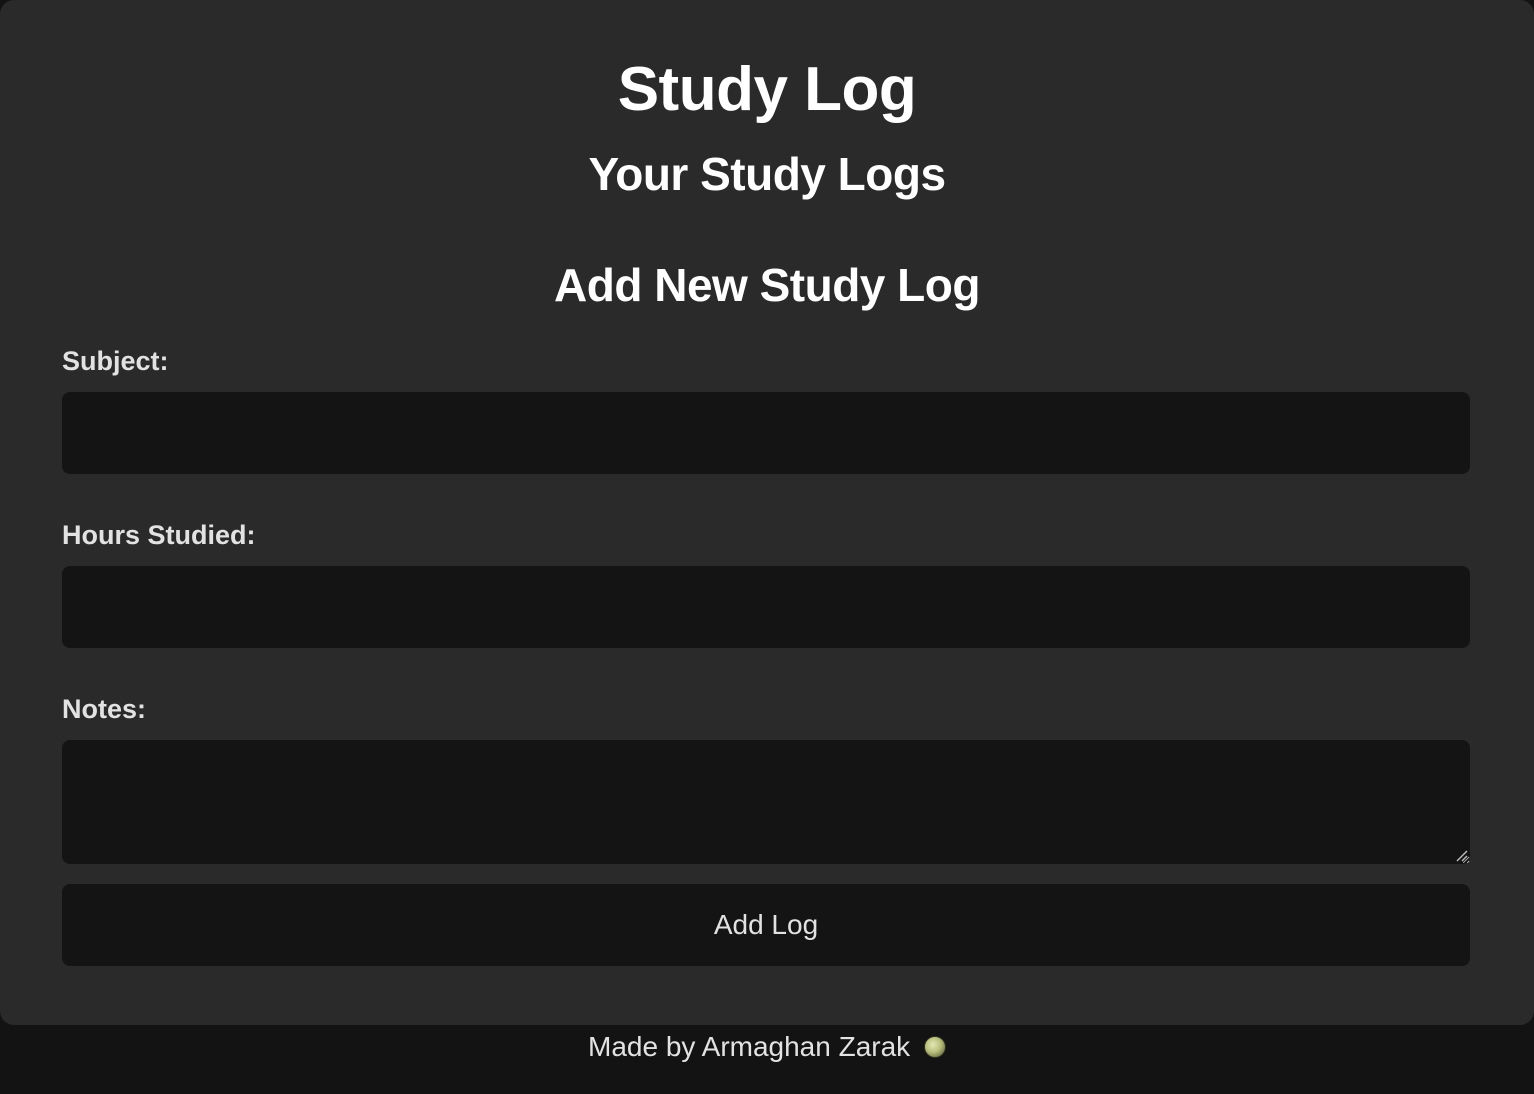 The height and width of the screenshot is (1094, 1534). I want to click on add-log-button: Add Log, so click(766, 925).